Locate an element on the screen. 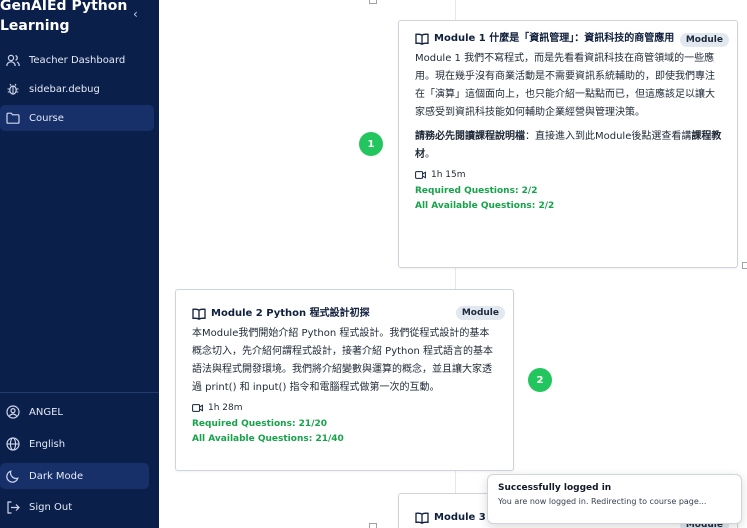 The height and width of the screenshot is (528, 747). bug-icon is located at coordinates (13, 89).